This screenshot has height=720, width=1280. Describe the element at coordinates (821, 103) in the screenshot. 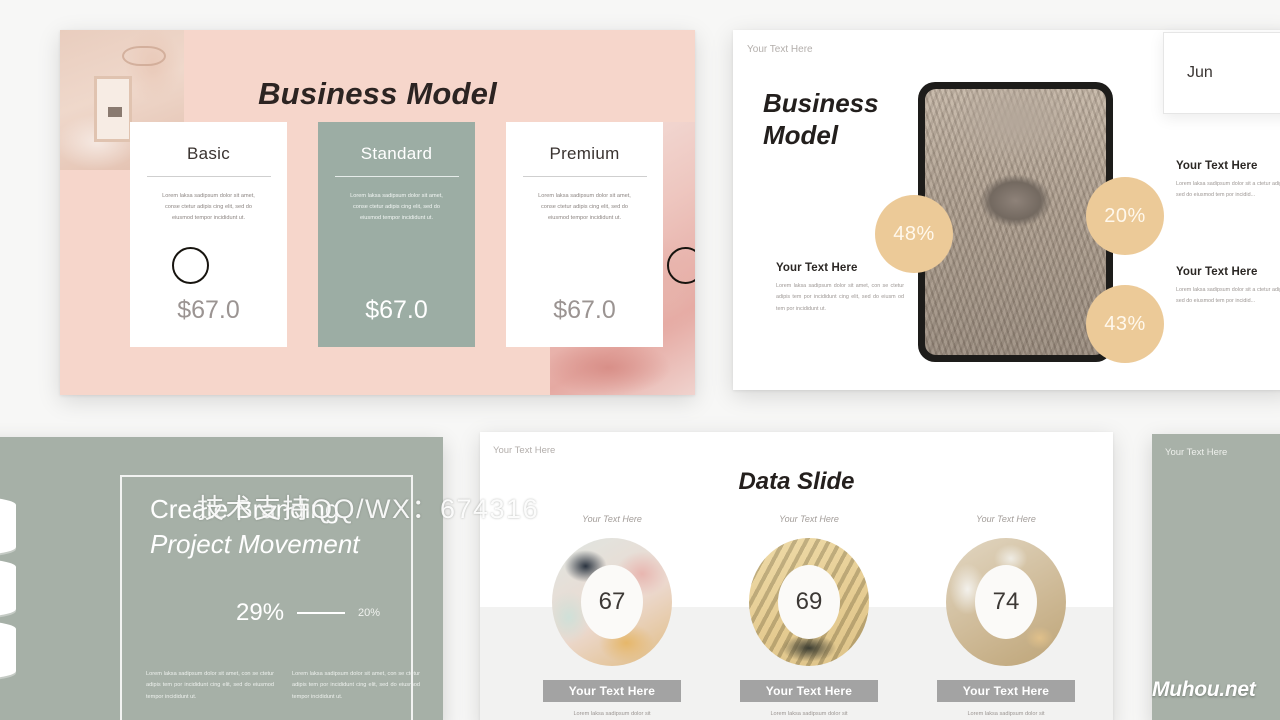

I see `title-line-1: Business` at that location.